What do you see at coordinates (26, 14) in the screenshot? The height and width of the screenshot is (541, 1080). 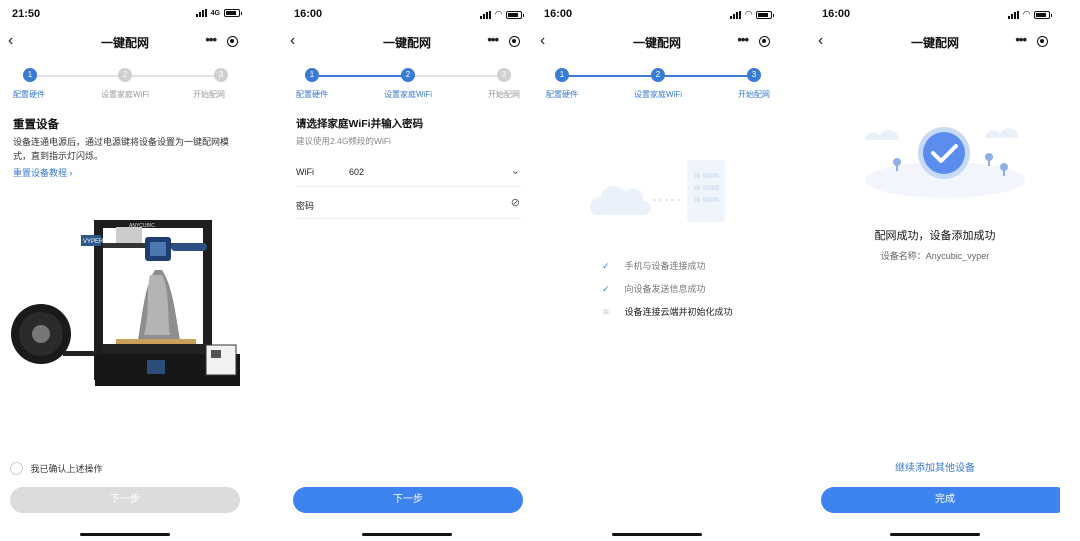 I see `status-time: 21:50` at bounding box center [26, 14].